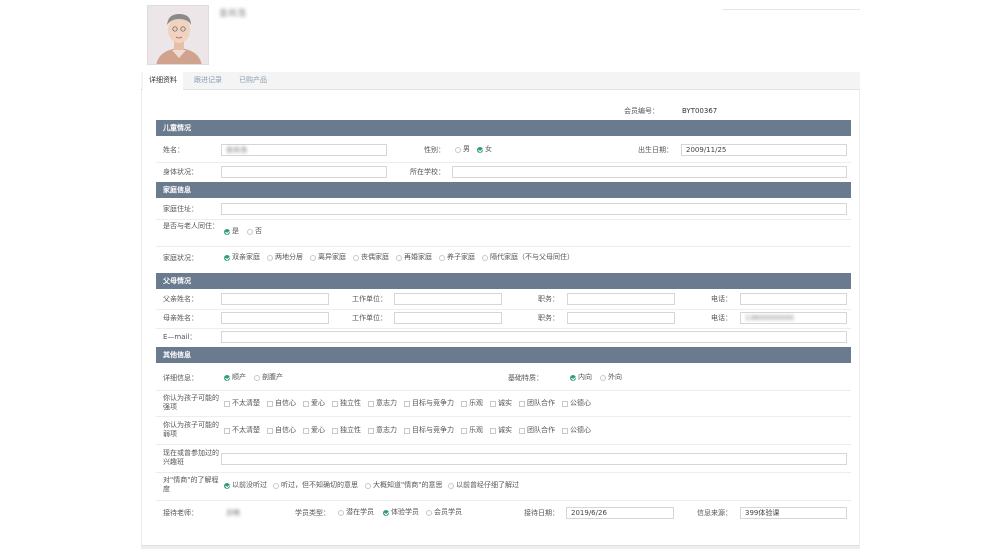 The width and height of the screenshot is (1000, 550). Describe the element at coordinates (448, 318) in the screenshot. I see `mother-work-field` at that location.